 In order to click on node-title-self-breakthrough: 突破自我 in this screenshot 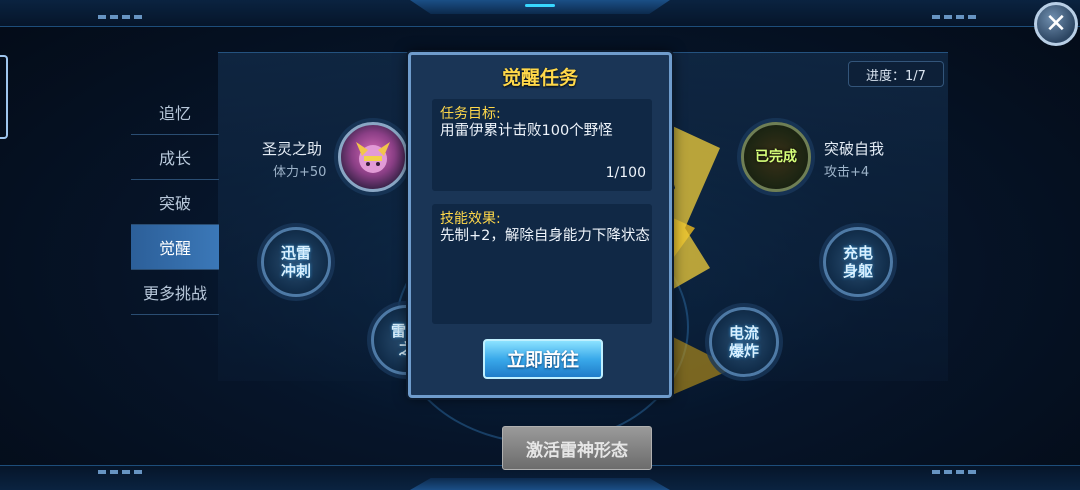, I will do `click(854, 149)`.